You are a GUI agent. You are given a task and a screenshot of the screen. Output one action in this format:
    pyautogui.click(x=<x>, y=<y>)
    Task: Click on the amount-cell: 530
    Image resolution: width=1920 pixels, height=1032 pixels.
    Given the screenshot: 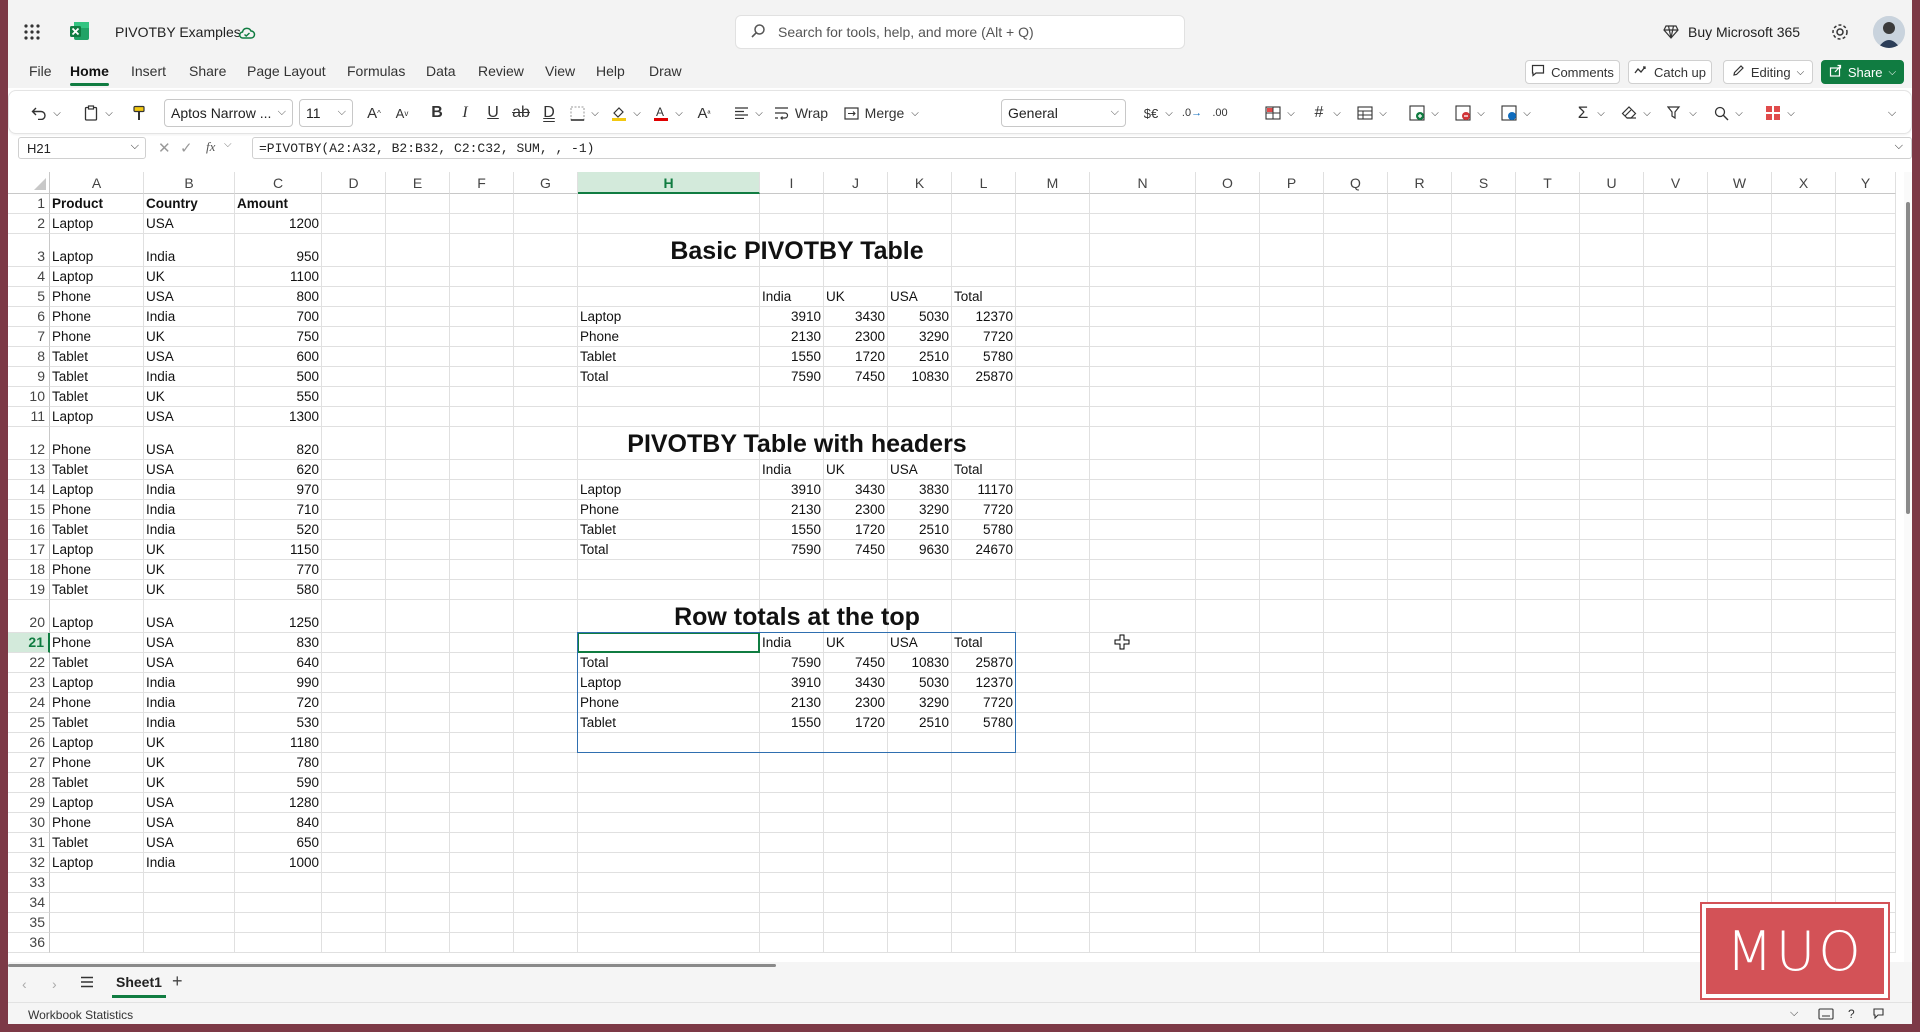 What is the action you would take?
    pyautogui.click(x=278, y=723)
    